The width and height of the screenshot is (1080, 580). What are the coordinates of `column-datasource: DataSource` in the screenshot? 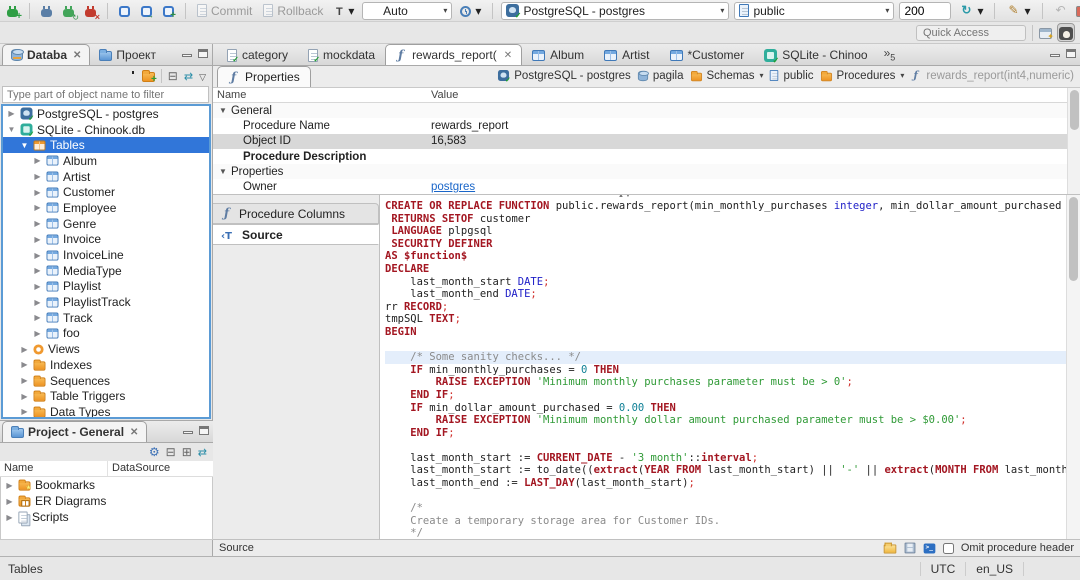 It's located at (141, 468).